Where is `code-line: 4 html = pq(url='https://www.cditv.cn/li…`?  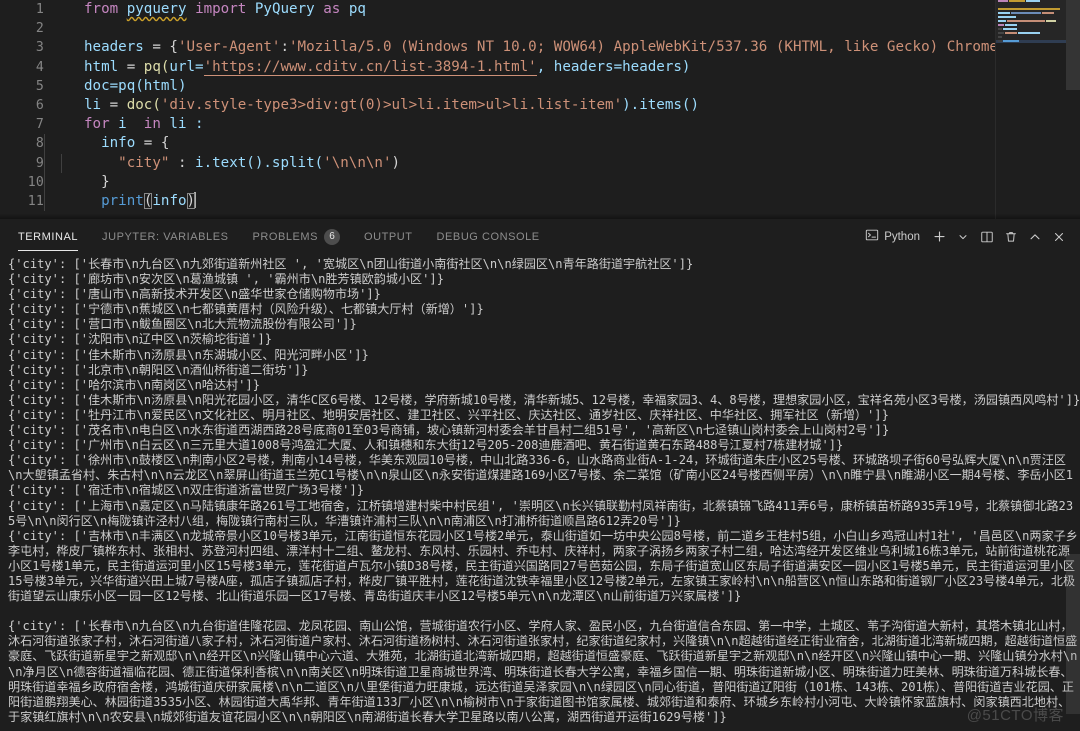
code-line: 4 html = pq(url='https://www.cditv.cn/li… is located at coordinates (531, 67).